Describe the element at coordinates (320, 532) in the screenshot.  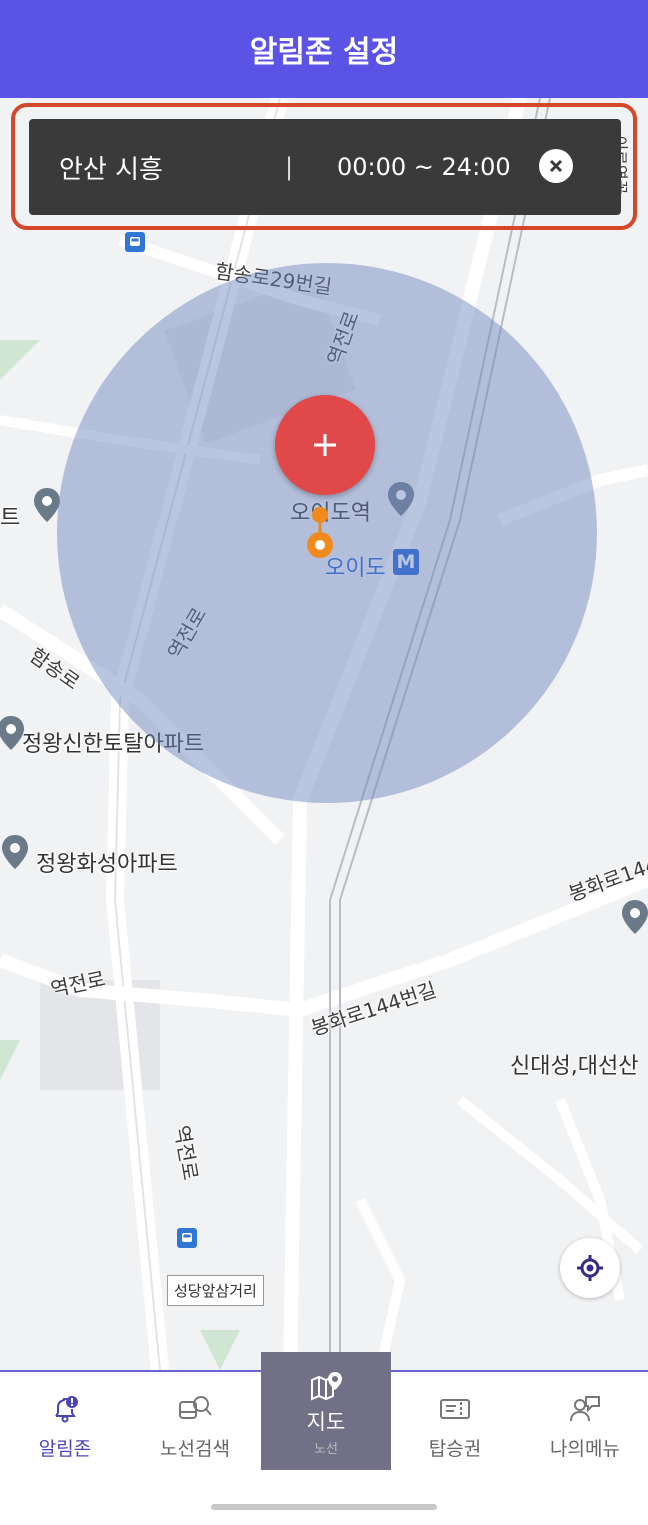
I see `current-station-marker-icon` at that location.